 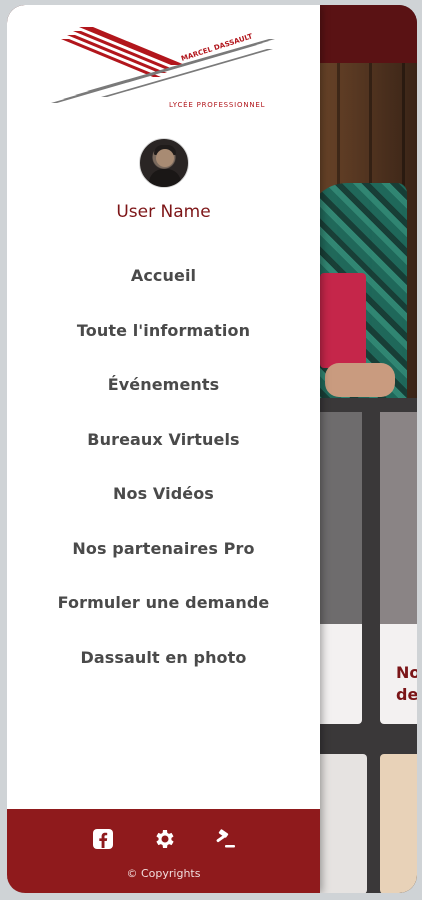 I want to click on drawer-footer: © Copyrights, so click(x=163, y=851).